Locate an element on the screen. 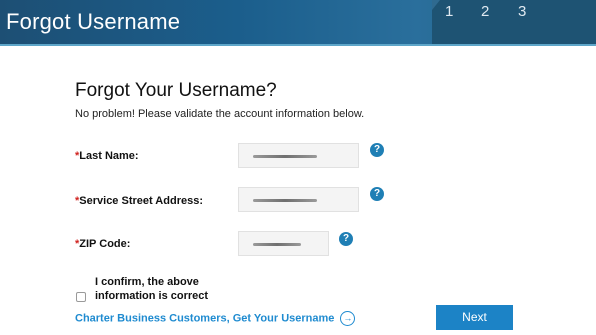 Image resolution: width=596 pixels, height=335 pixels. circle-arrow-right-icon: → is located at coordinates (348, 318).